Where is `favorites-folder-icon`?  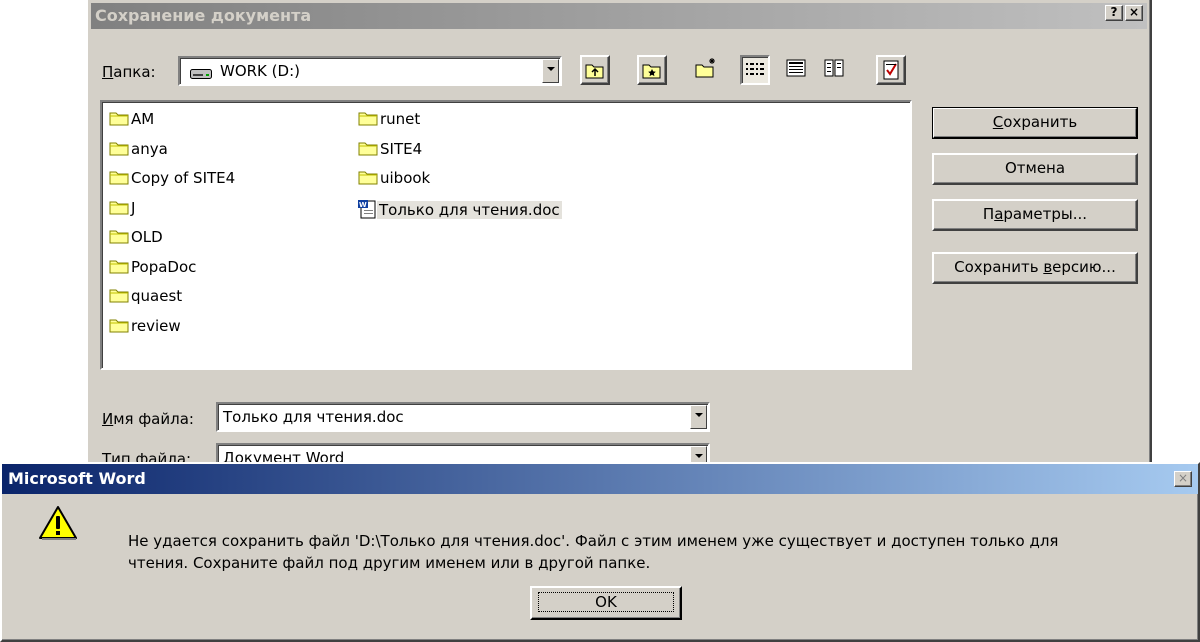
favorites-folder-icon is located at coordinates (651, 71).